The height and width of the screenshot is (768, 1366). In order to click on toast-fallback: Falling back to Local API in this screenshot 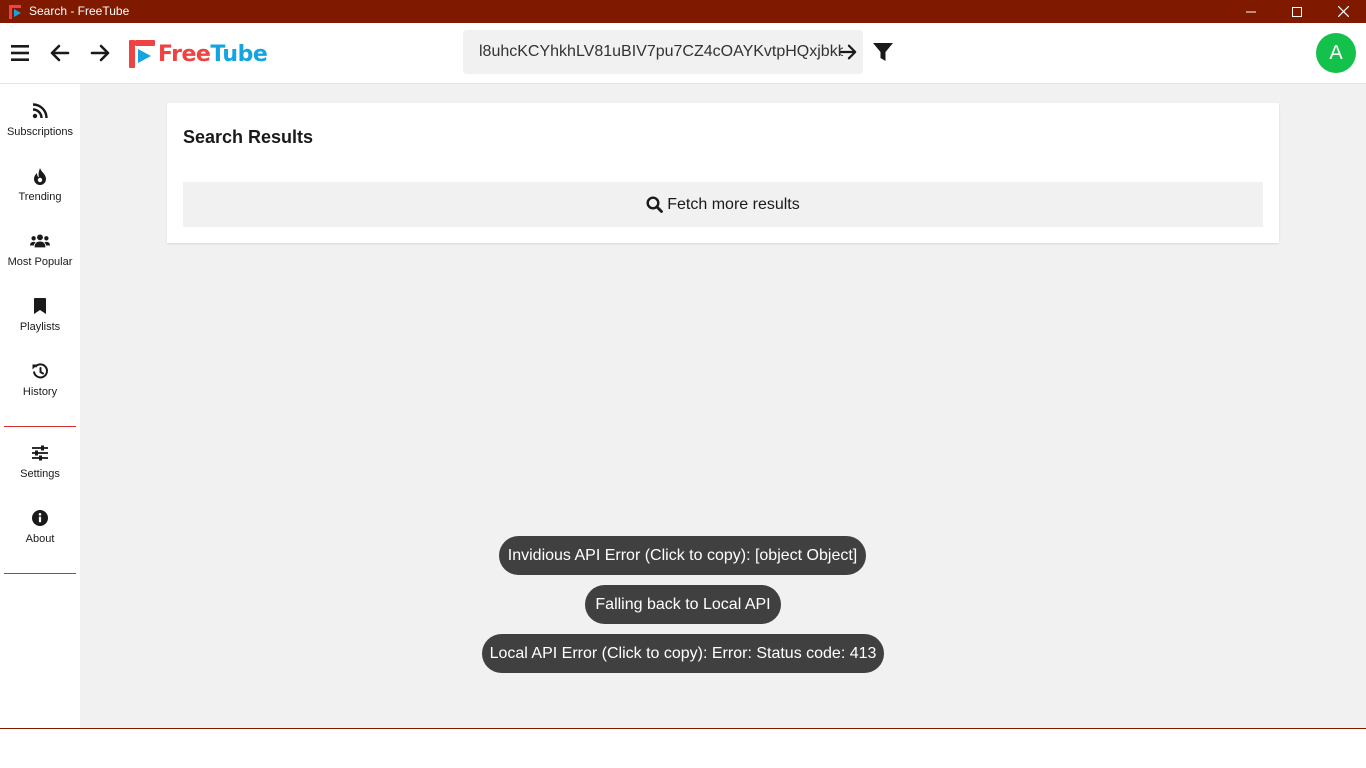, I will do `click(683, 604)`.